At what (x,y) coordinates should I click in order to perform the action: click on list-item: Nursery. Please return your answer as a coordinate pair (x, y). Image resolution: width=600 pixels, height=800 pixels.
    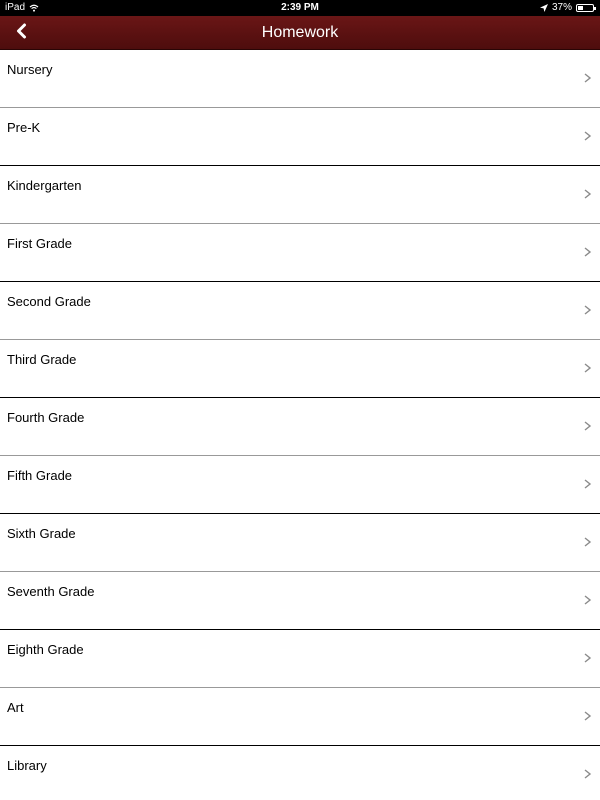
    Looking at the image, I should click on (300, 79).